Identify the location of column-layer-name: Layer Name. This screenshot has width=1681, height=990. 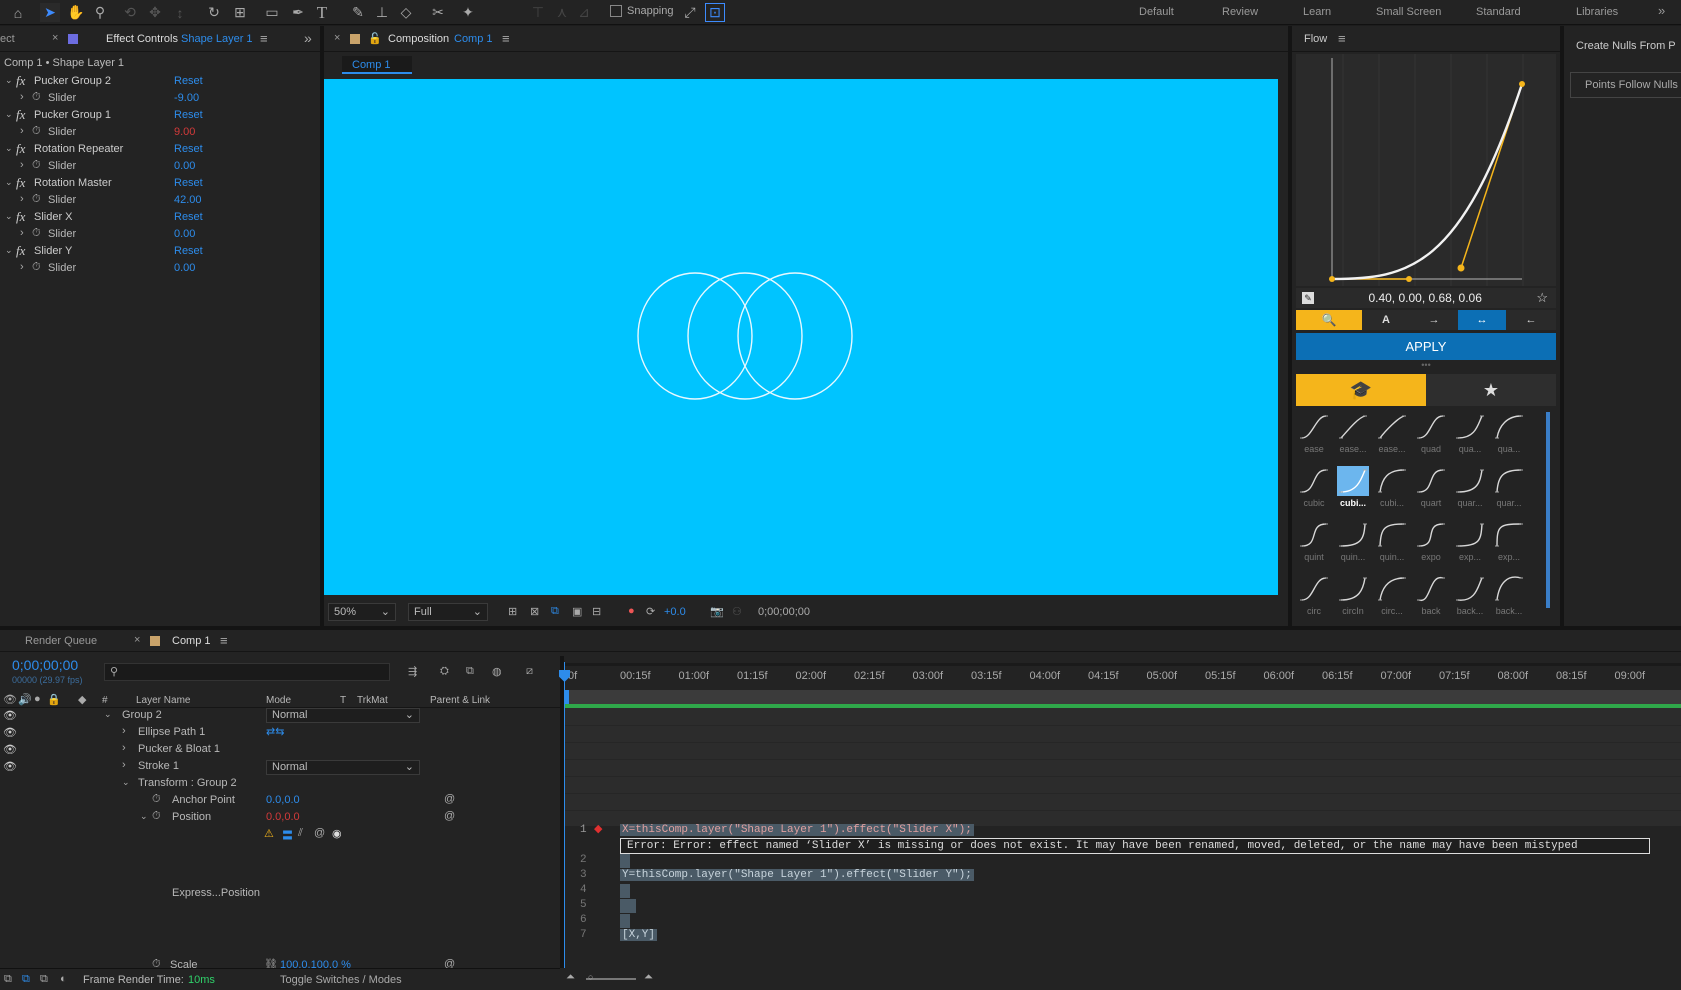
(163, 700).